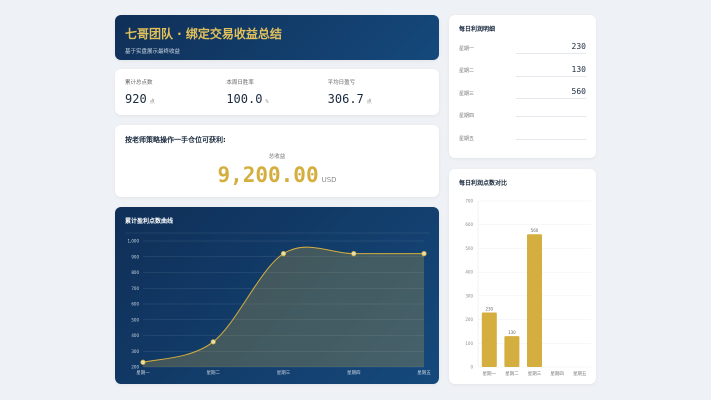  I want to click on daily-row: 星期一 230, so click(522, 48).